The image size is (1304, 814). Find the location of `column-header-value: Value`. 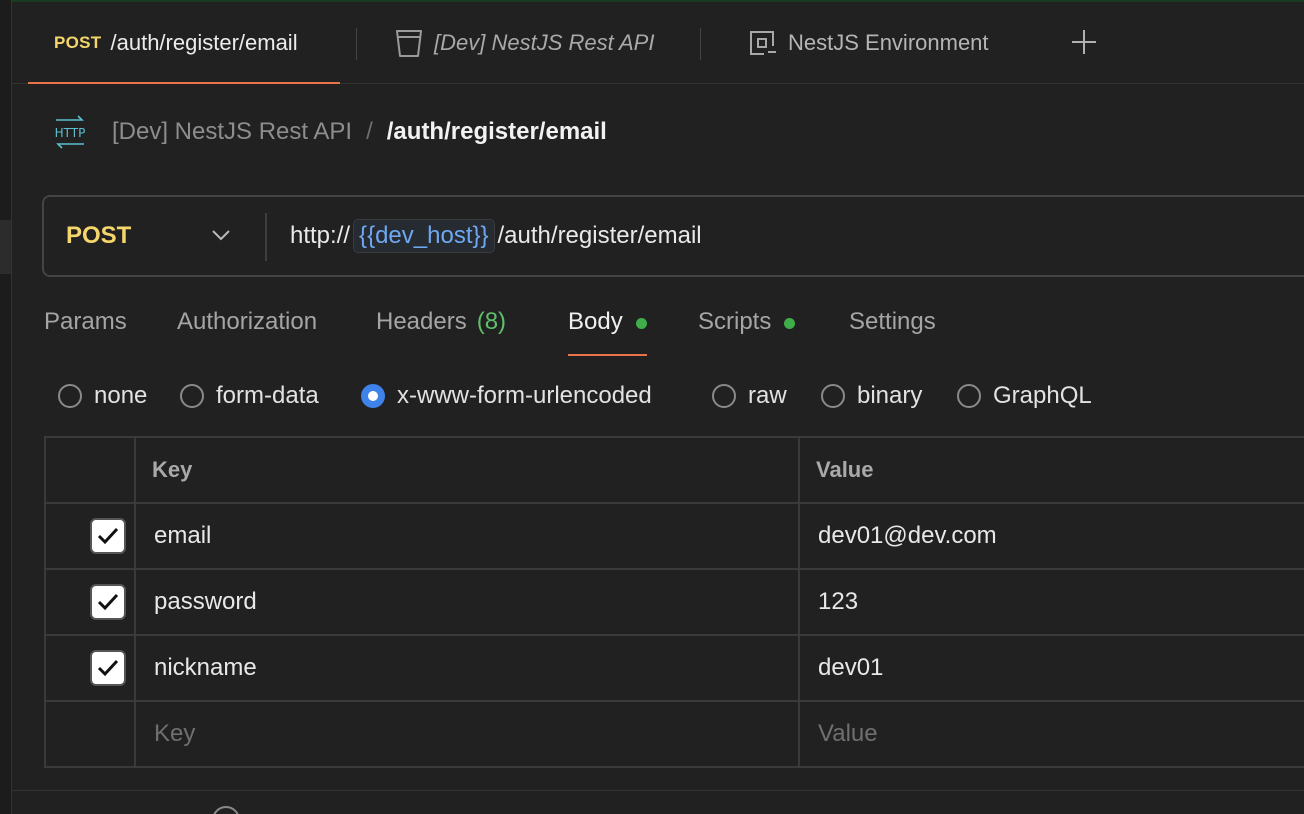

column-header-value: Value is located at coordinates (1051, 470).